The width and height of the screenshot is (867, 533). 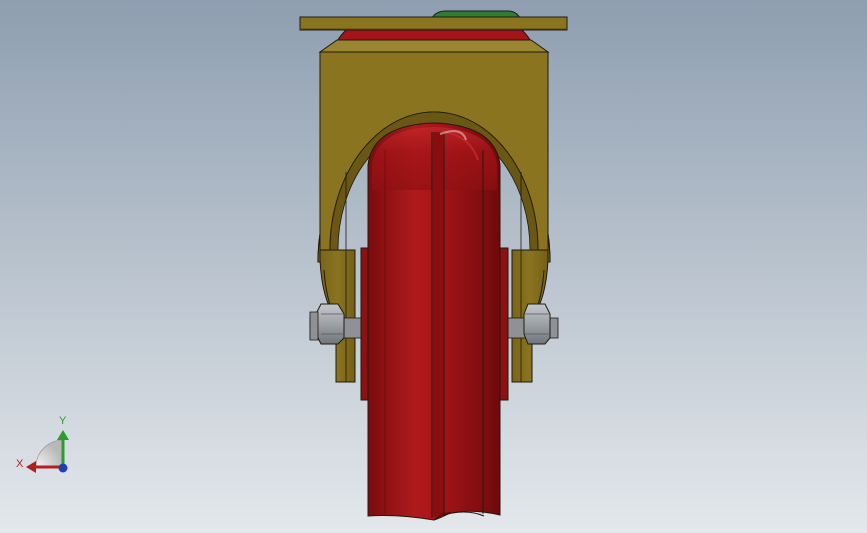 What do you see at coordinates (537, 324) in the screenshot?
I see `bolt-right` at bounding box center [537, 324].